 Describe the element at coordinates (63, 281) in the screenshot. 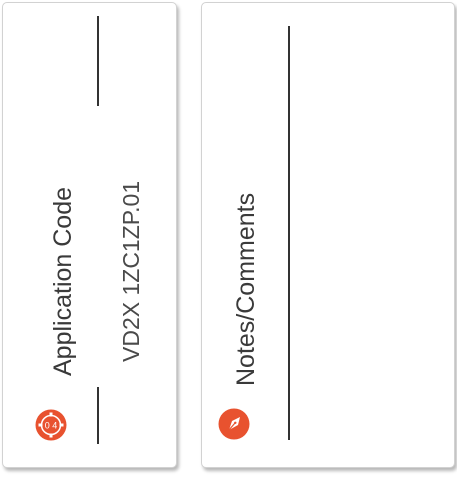

I see `application-code-label: Application Code` at that location.